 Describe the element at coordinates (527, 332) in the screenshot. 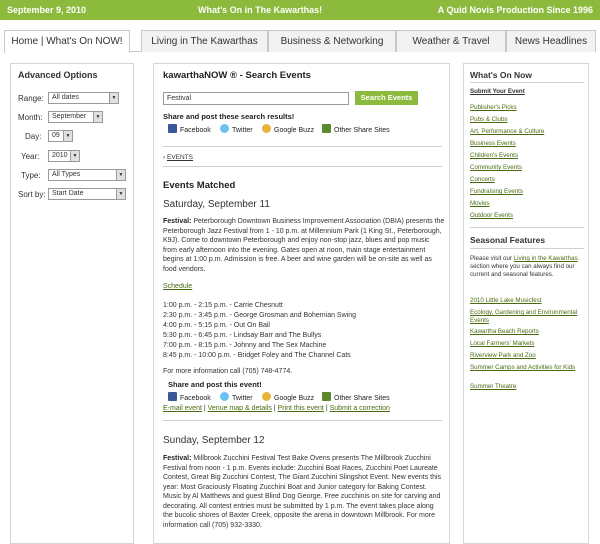

I see `feature-link: Kawartha Beach Reports` at that location.